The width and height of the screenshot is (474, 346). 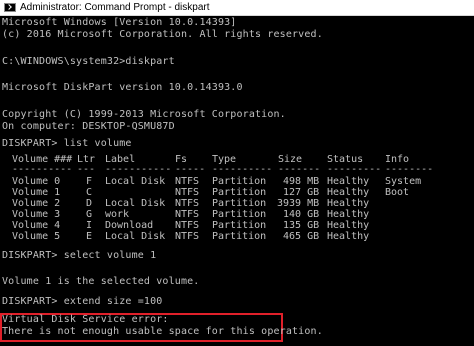 What do you see at coordinates (85, 319) in the screenshot?
I see `console-line-error-title: Virtual Disk Service error:` at bounding box center [85, 319].